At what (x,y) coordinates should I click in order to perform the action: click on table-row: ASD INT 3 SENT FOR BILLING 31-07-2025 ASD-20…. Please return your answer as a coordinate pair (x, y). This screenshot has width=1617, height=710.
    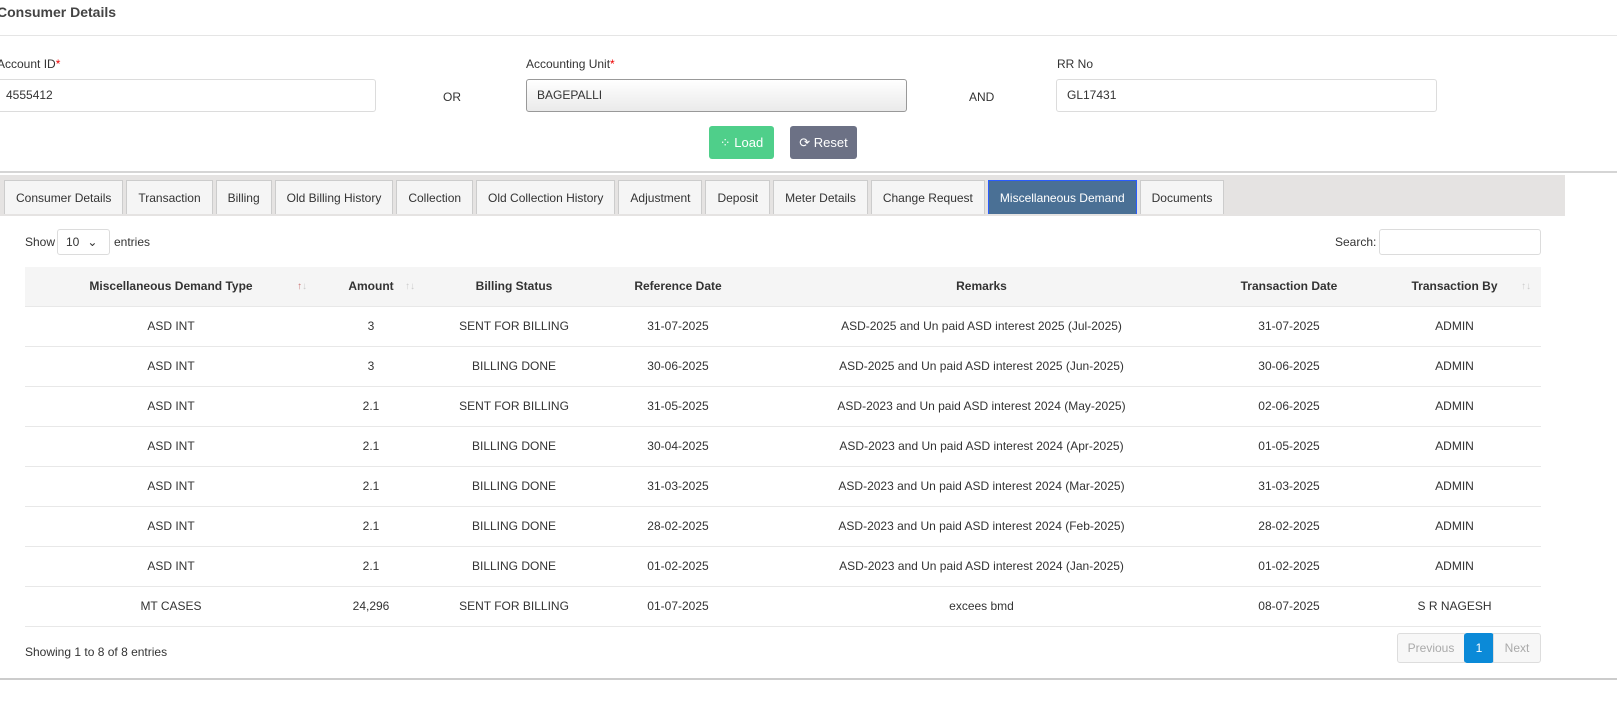
    Looking at the image, I should click on (783, 325).